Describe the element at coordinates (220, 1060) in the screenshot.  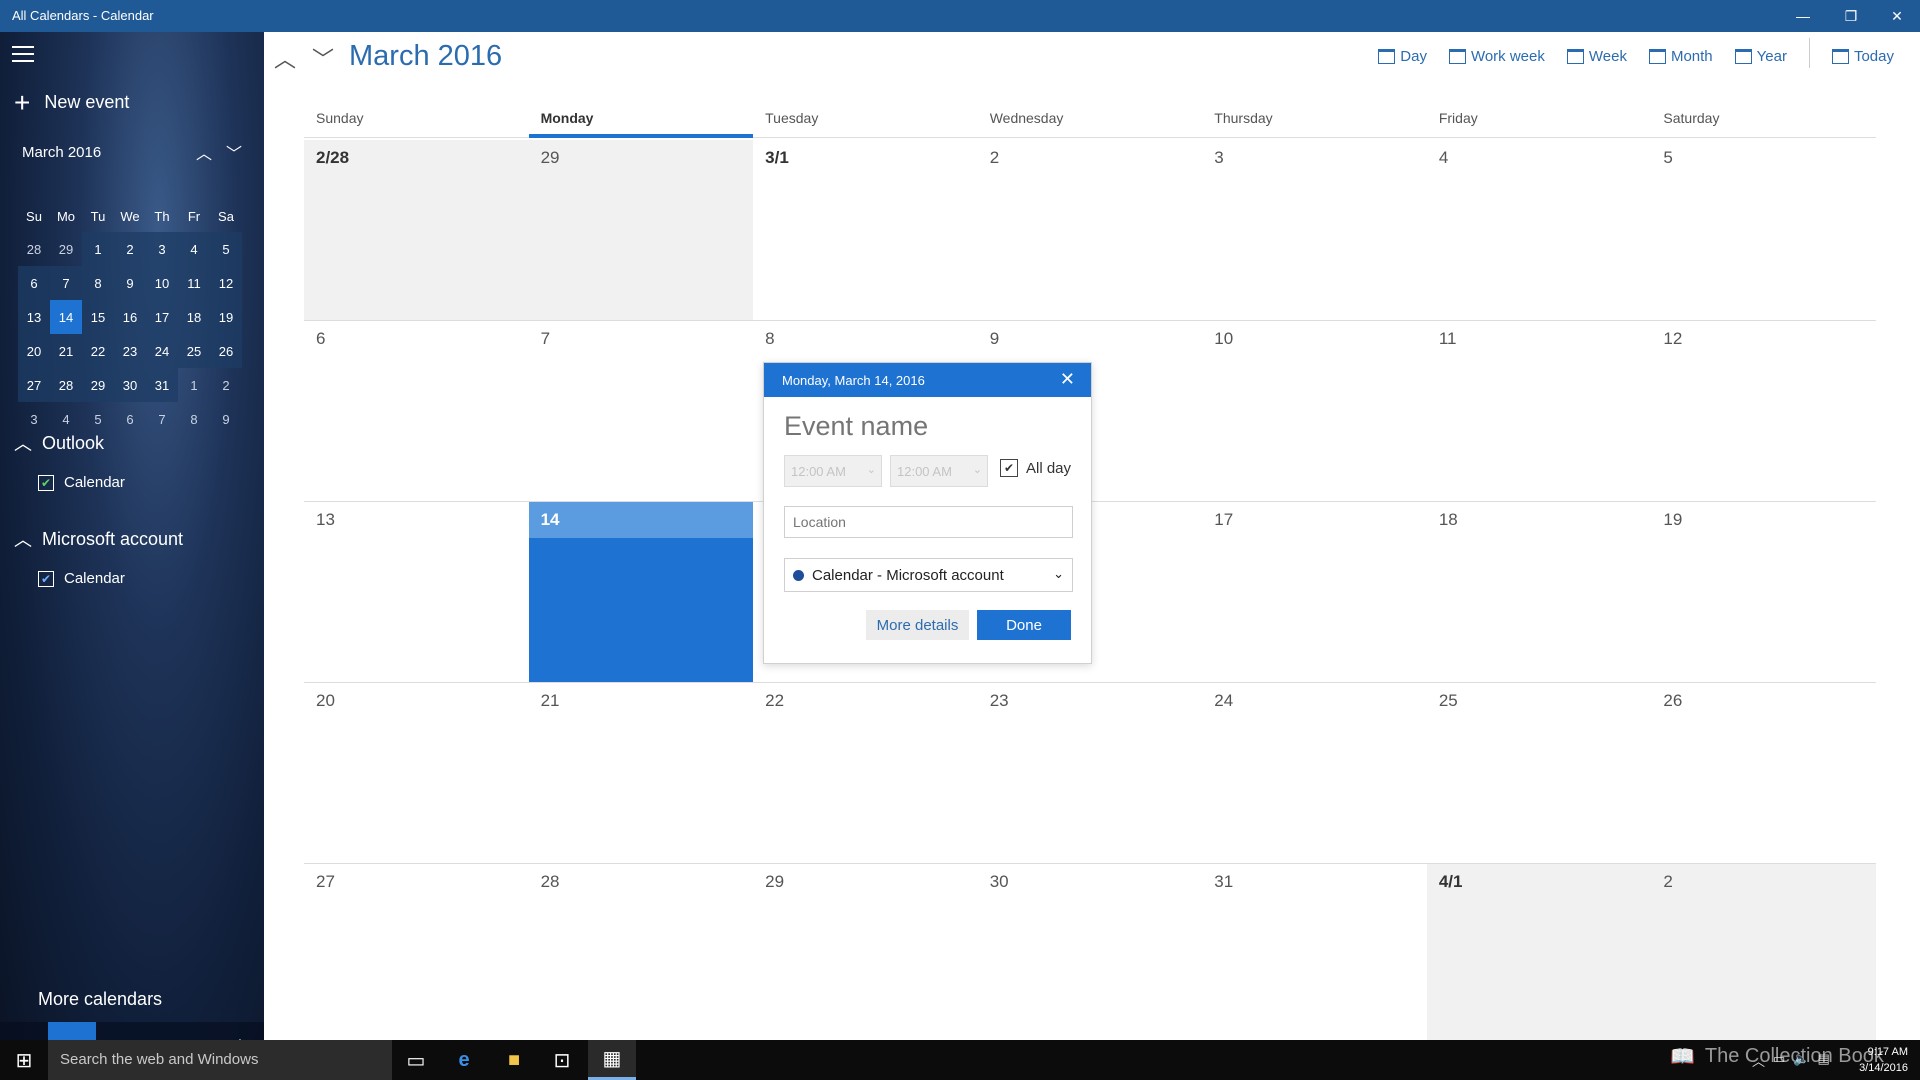
I see `taskbar-search-box: Search the web and Windows` at that location.